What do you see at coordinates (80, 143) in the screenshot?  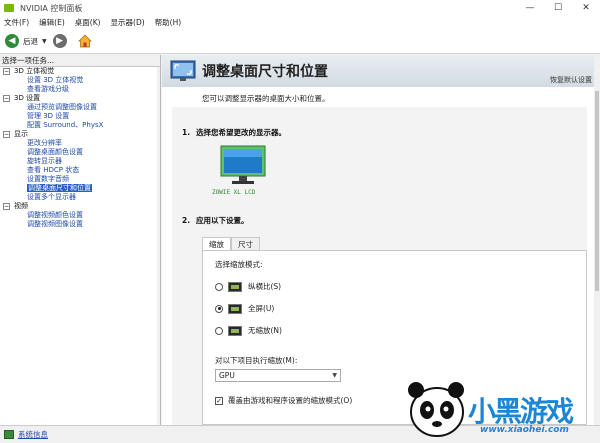 I see `tree-item-change-resolution: 更改分辨率` at bounding box center [80, 143].